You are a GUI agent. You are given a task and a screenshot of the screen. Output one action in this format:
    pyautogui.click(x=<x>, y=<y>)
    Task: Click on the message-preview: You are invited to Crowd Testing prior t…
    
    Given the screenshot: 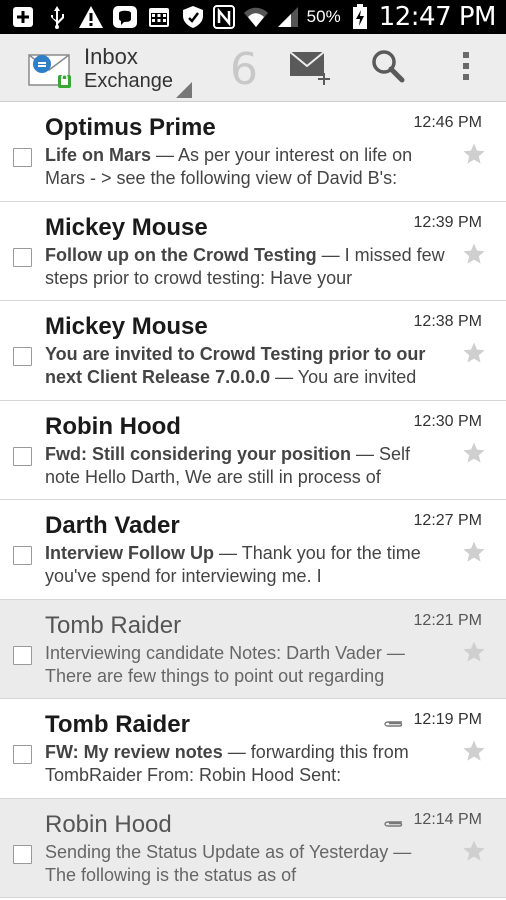 What is the action you would take?
    pyautogui.click(x=245, y=366)
    